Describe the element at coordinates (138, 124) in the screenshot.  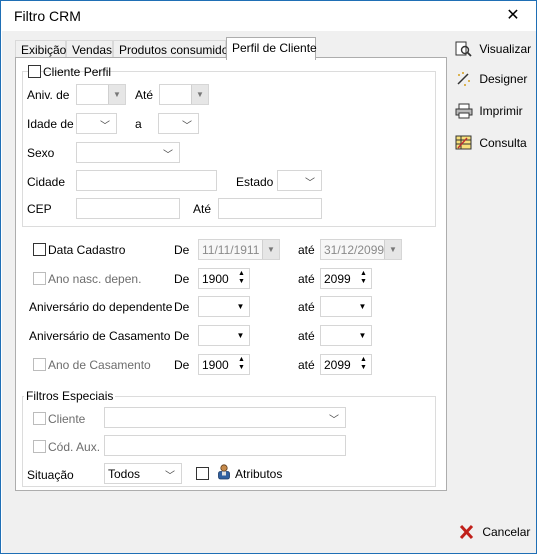
I see `idade-a-label: a` at that location.